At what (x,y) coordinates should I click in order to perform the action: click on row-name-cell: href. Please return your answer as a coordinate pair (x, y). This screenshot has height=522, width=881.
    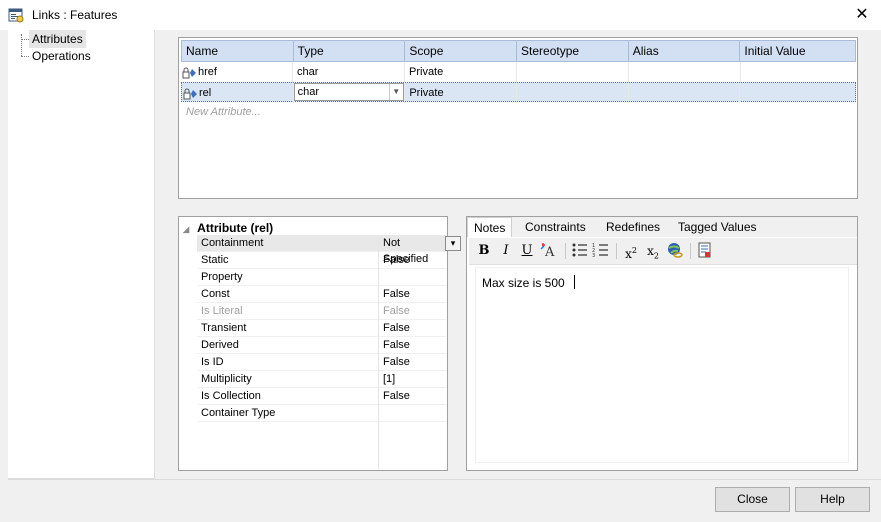
    Looking at the image, I should click on (237, 72).